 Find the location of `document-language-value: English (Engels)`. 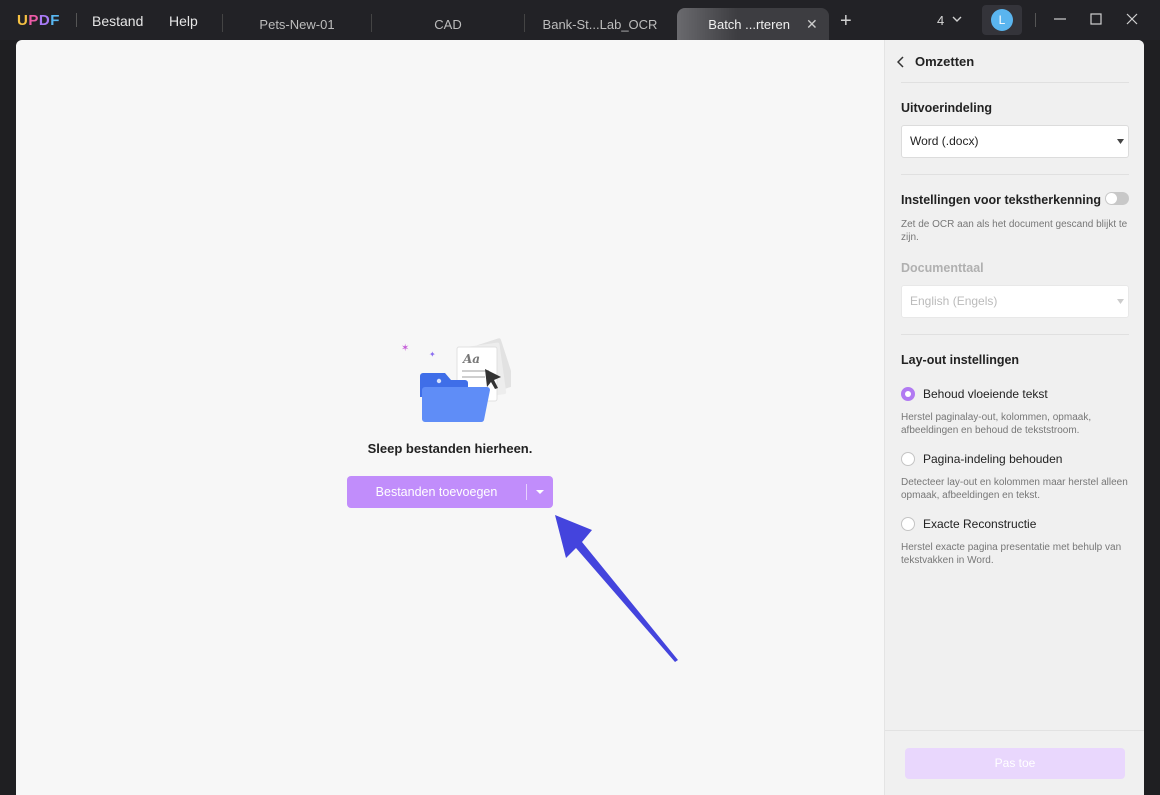

document-language-value: English (Engels) is located at coordinates (954, 301).